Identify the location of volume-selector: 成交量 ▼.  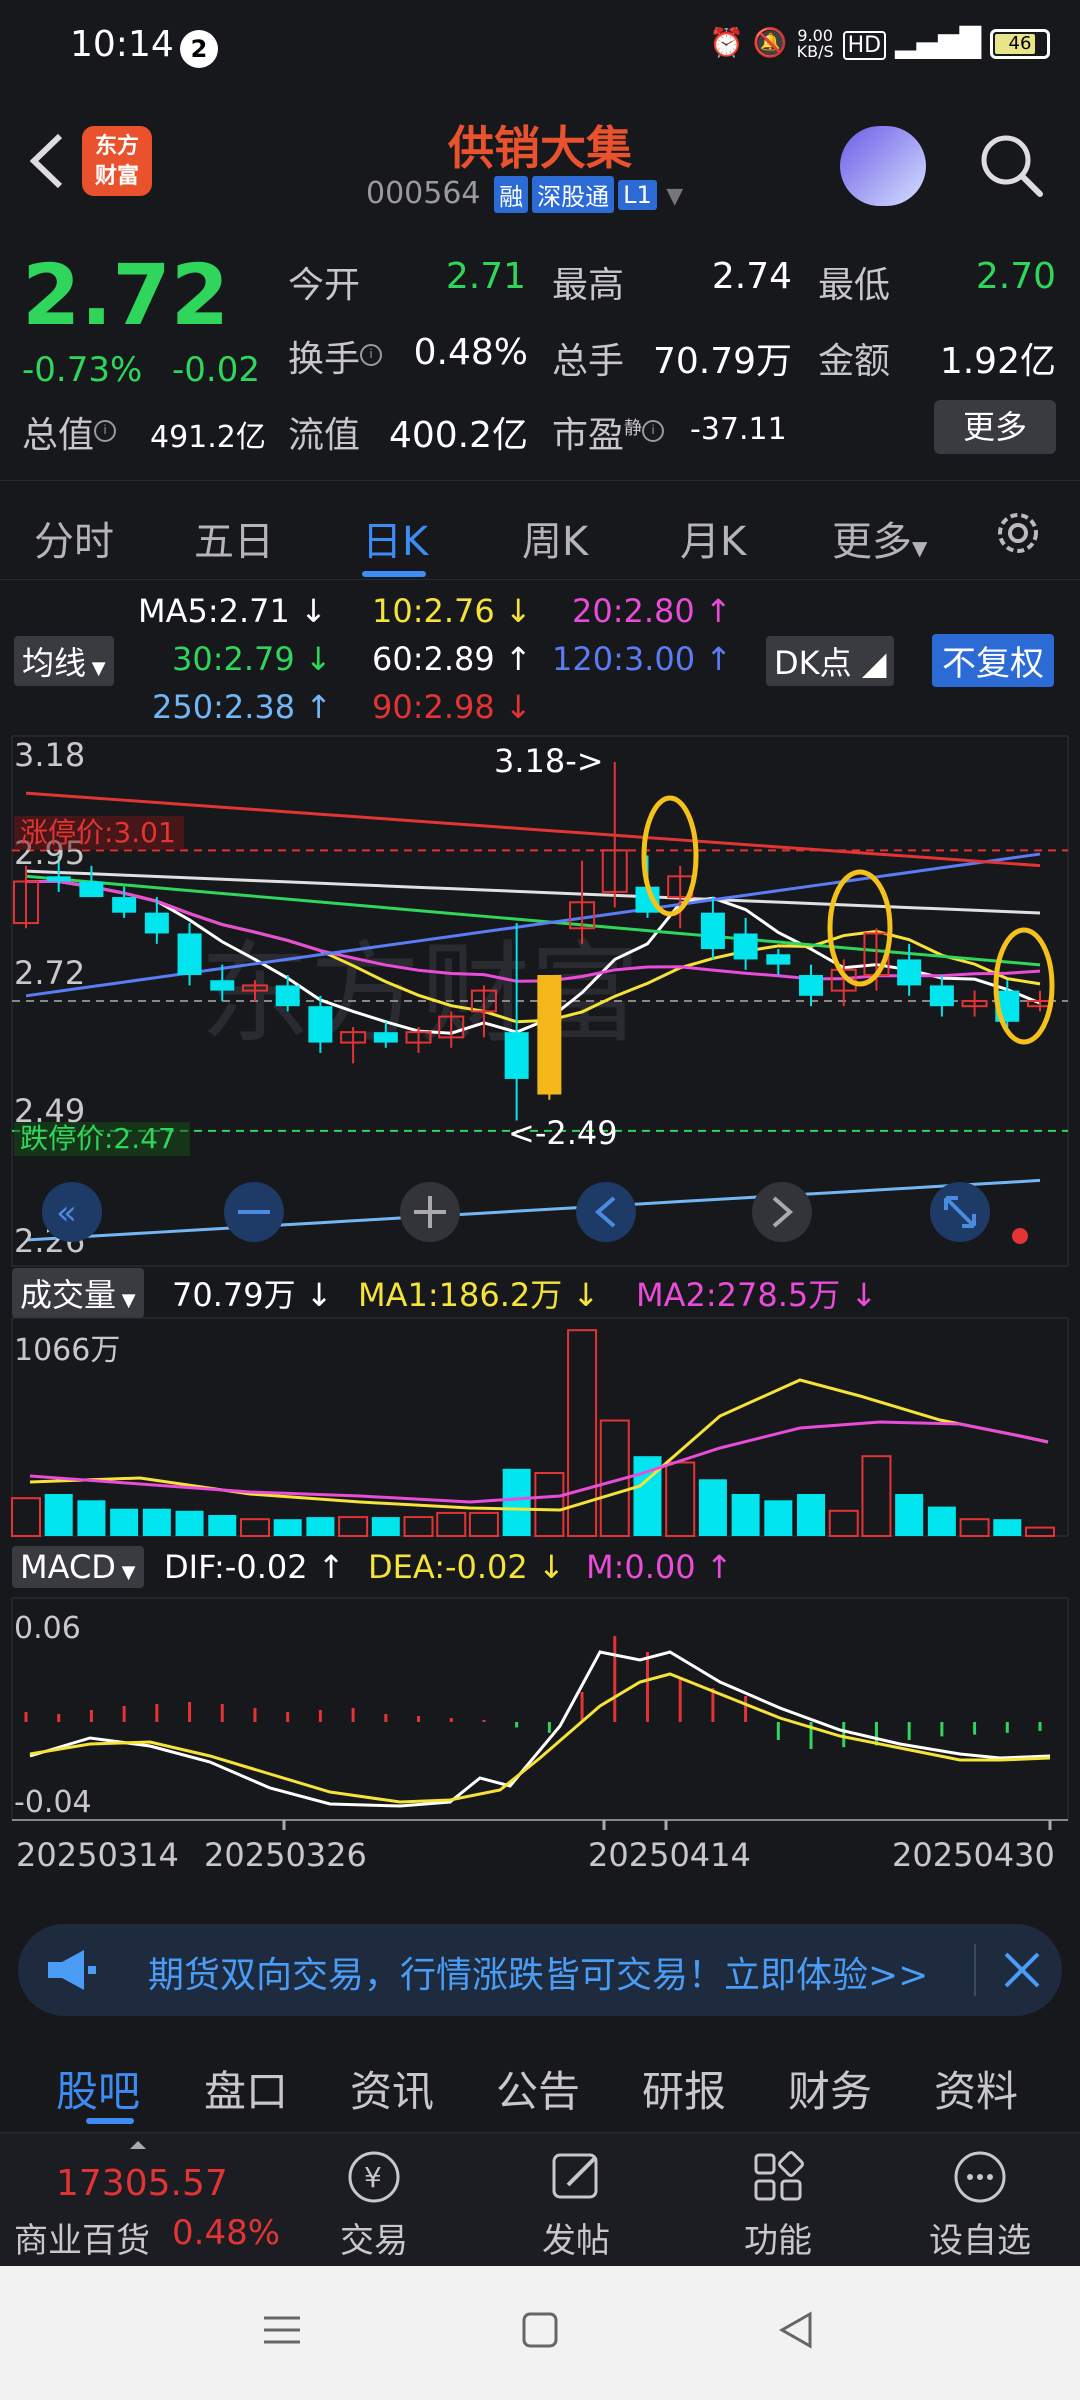
(78, 1293).